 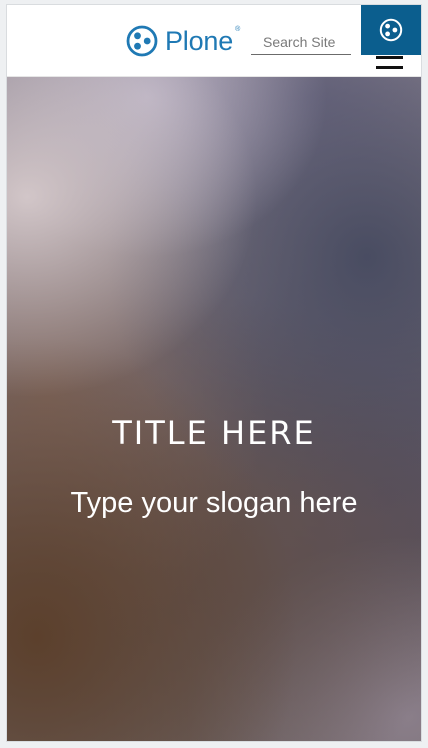 I want to click on plone-toolbar-icon, so click(x=391, y=30).